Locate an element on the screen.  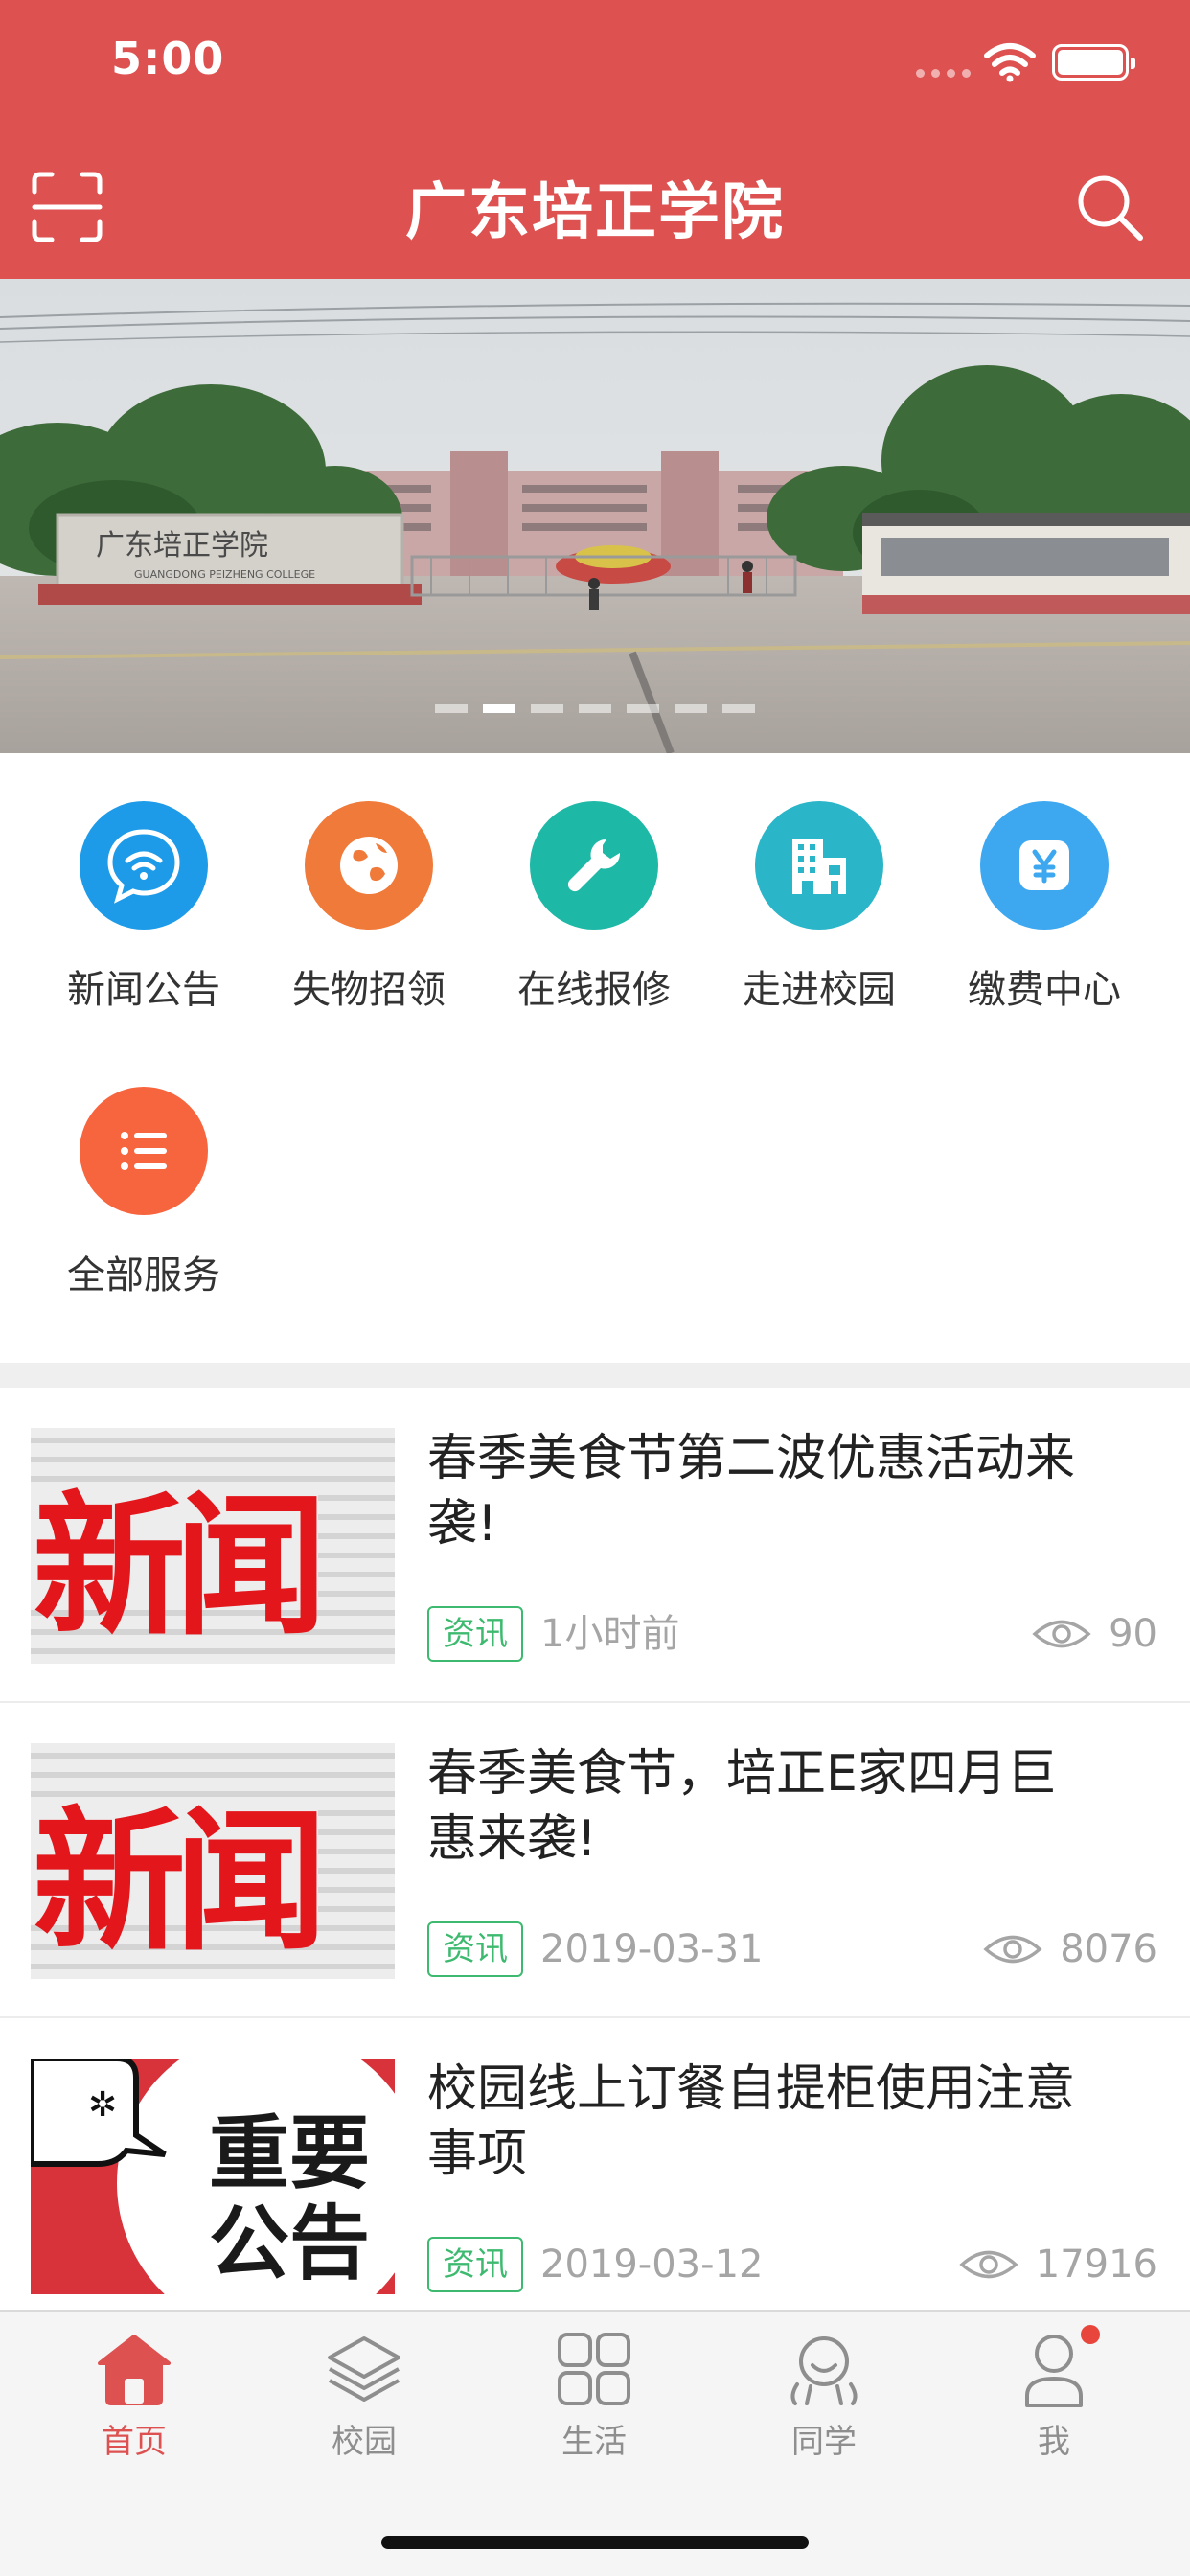
header: 5:00 广东培正学院 is located at coordinates (595, 139).